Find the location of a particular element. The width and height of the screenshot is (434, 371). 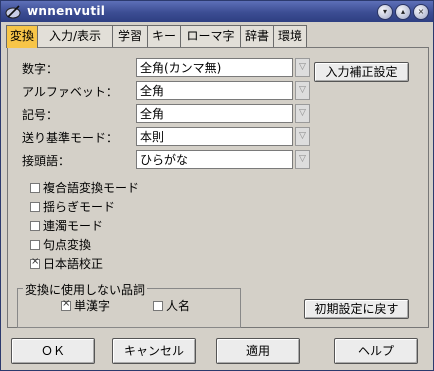

apply-button: 適用 is located at coordinates (258, 351).